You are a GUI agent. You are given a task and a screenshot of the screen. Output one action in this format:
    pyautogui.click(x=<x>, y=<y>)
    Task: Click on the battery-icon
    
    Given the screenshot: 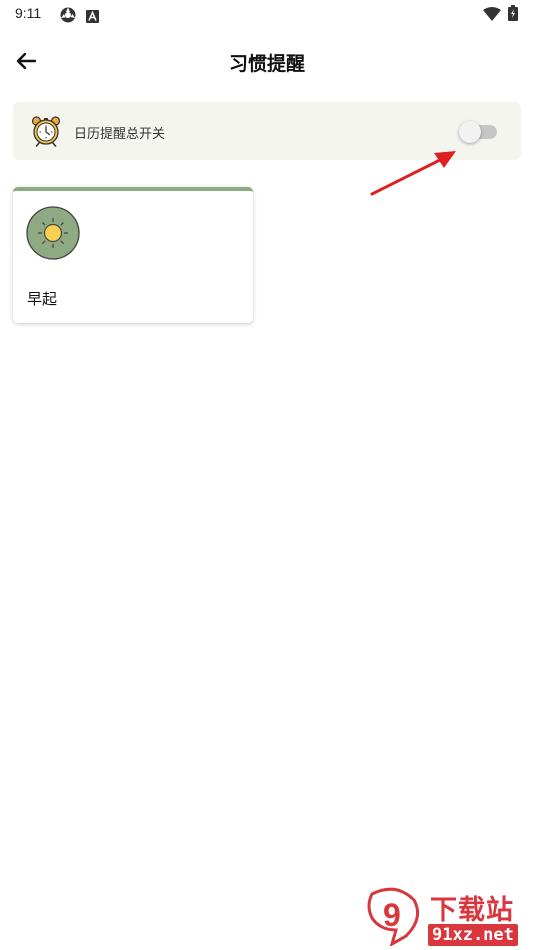 What is the action you would take?
    pyautogui.click(x=513, y=15)
    